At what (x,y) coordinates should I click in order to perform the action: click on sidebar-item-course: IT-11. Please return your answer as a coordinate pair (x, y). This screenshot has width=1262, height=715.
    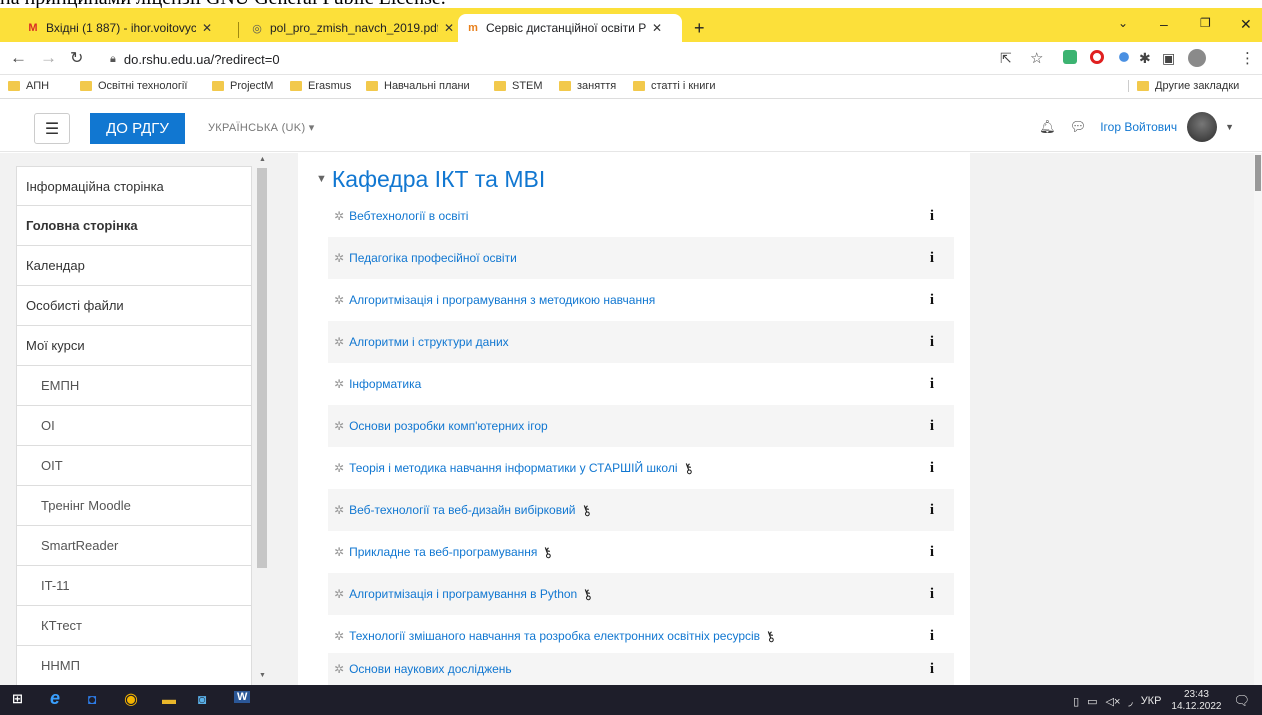
    Looking at the image, I should click on (134, 586).